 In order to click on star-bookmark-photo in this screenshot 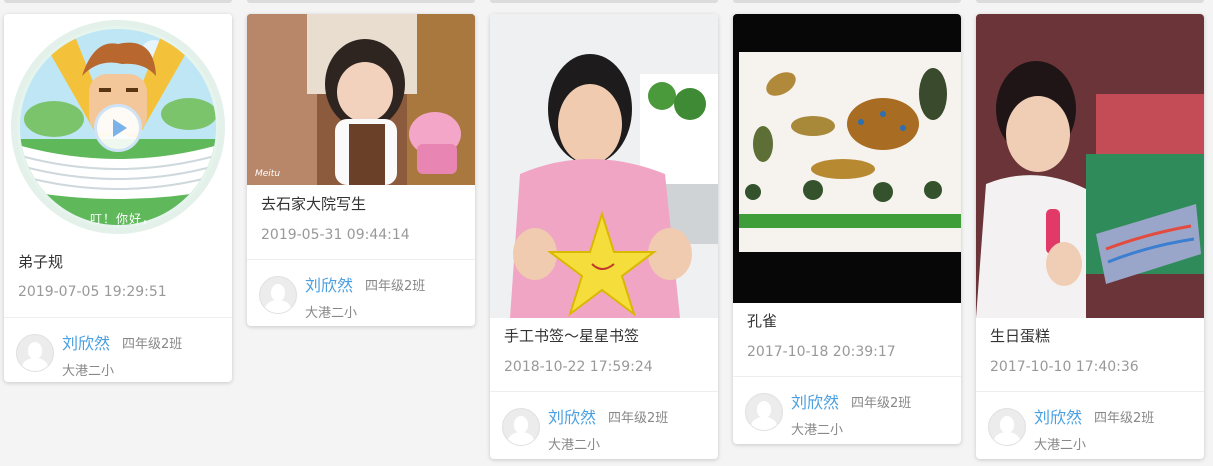, I will do `click(604, 166)`.